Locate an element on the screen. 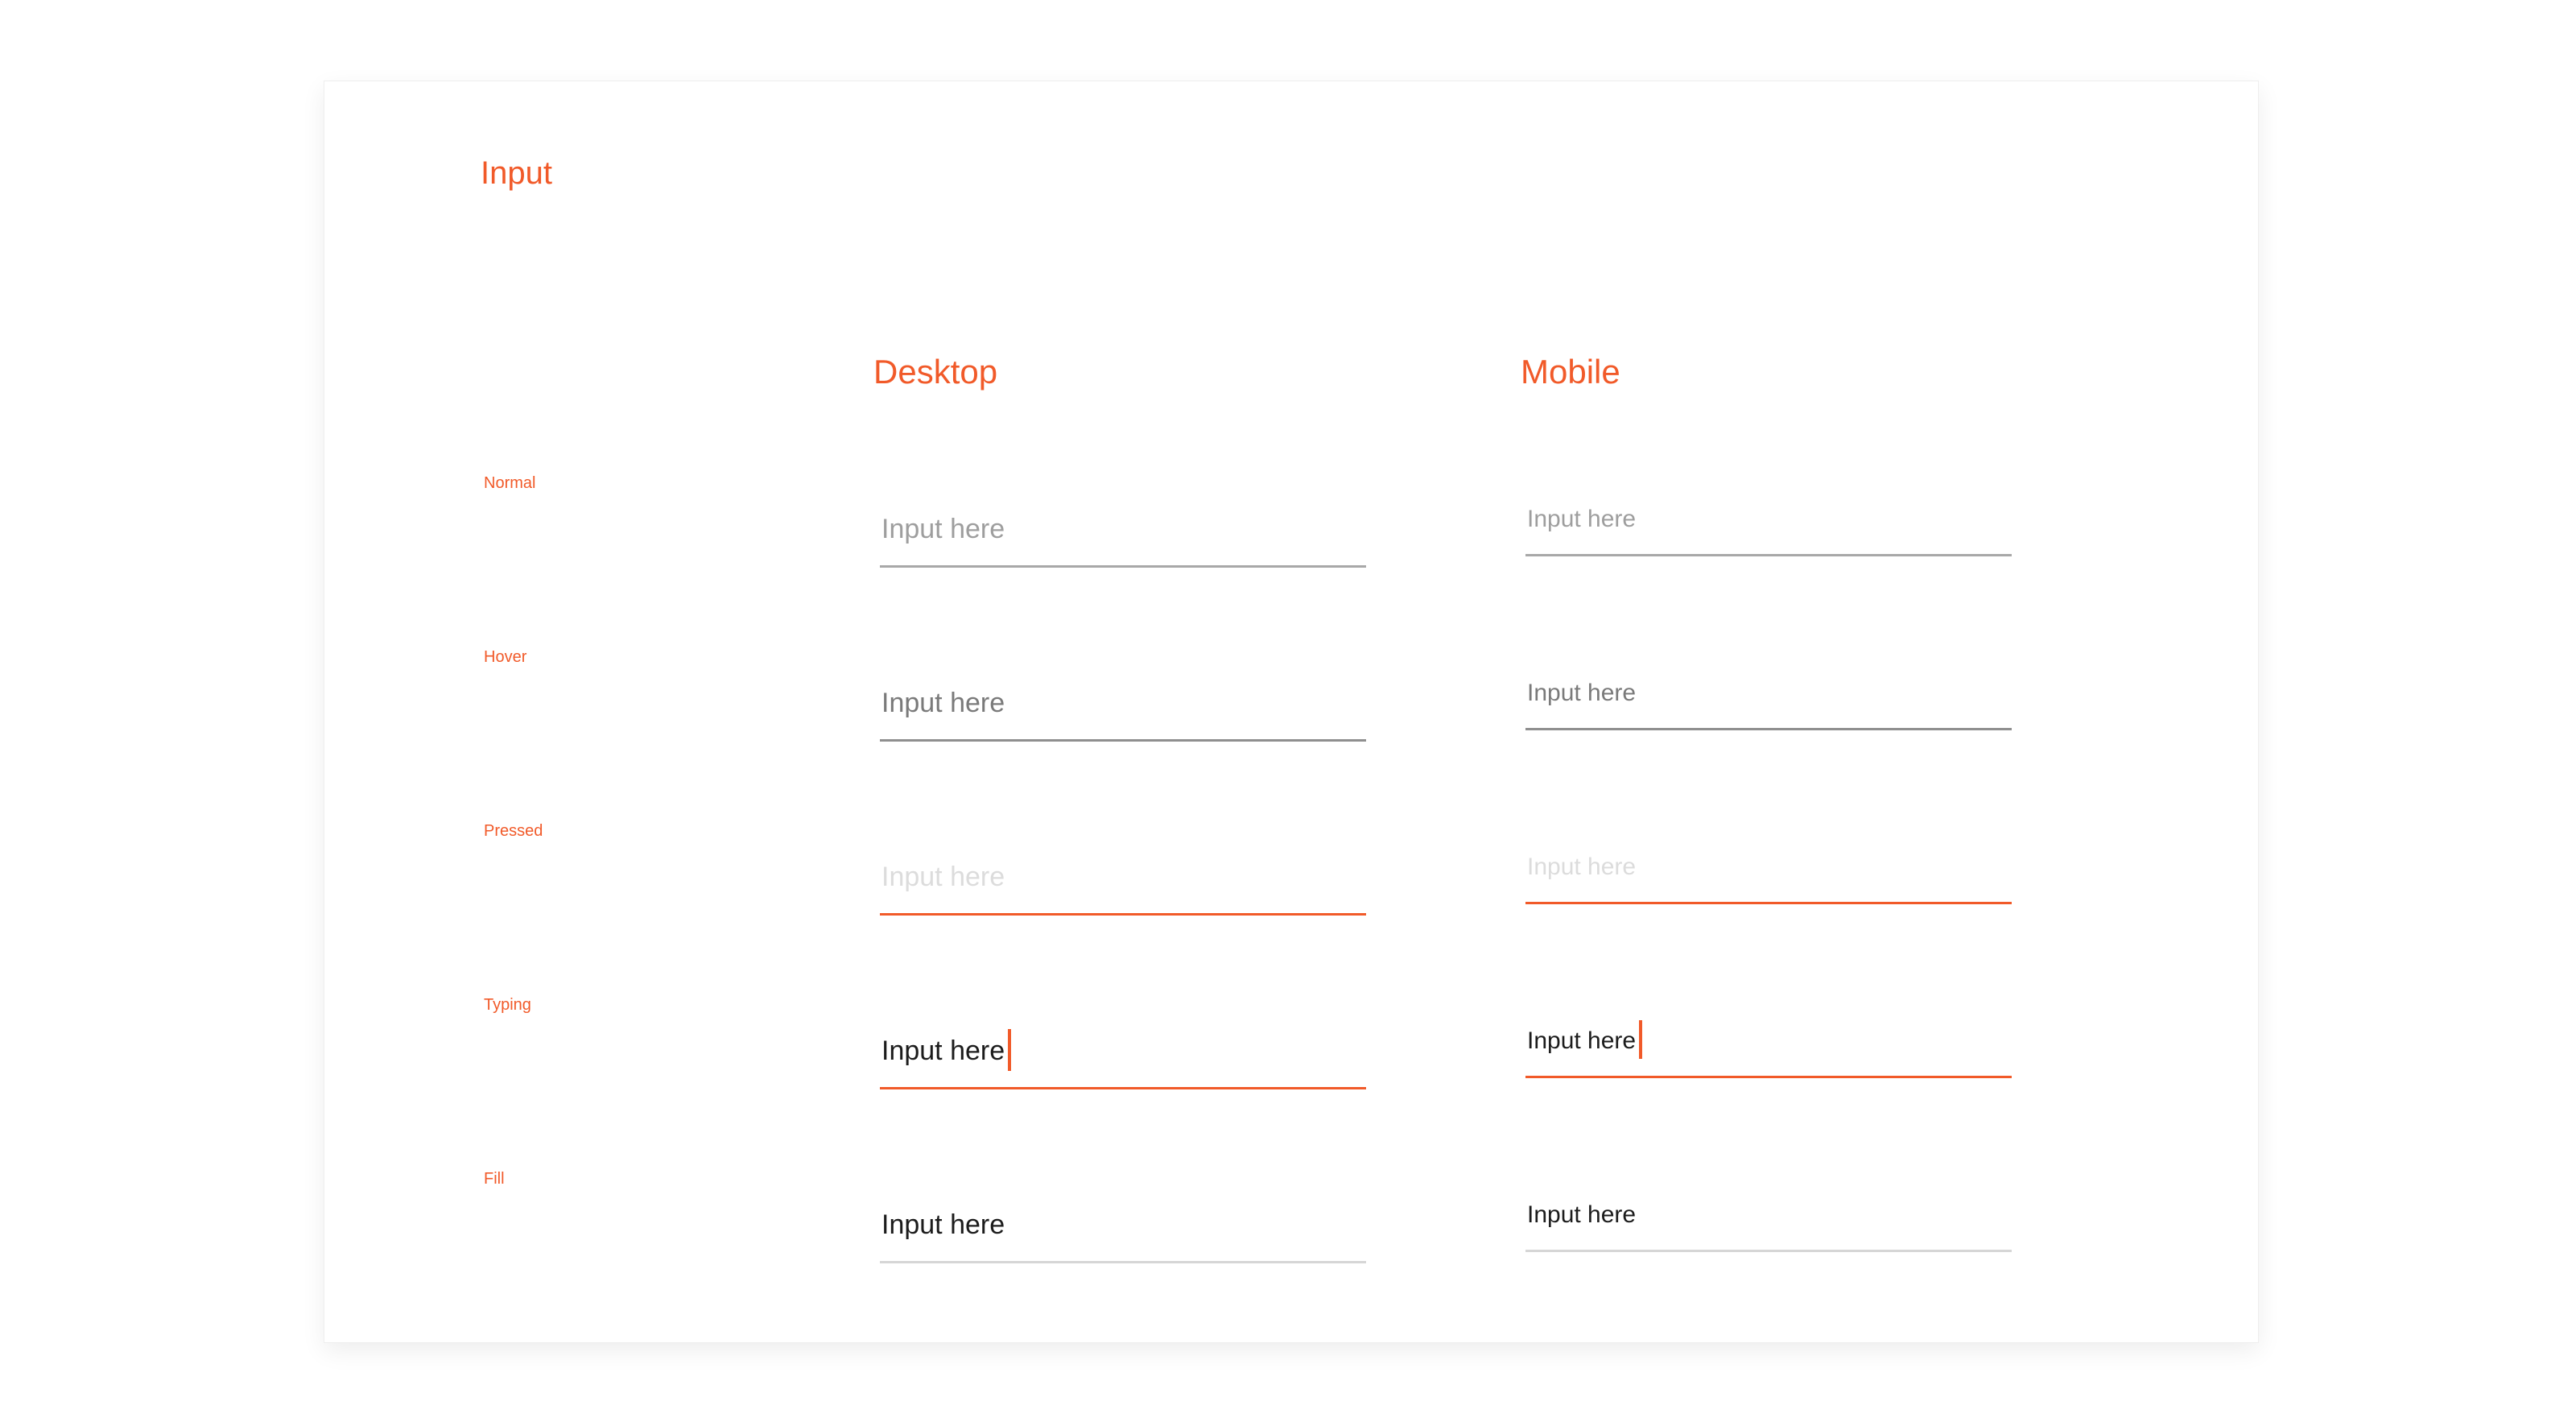 This screenshot has width=2576, height=1422. mobile-input-typing: Input here is located at coordinates (1769, 1042).